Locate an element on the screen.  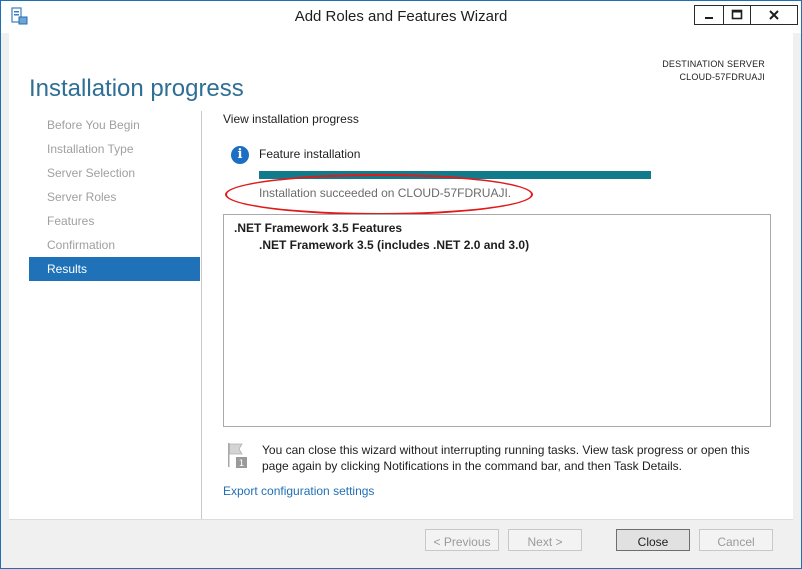
wizard-footer: < Previous Next > Close Cancel is located at coordinates (401, 540).